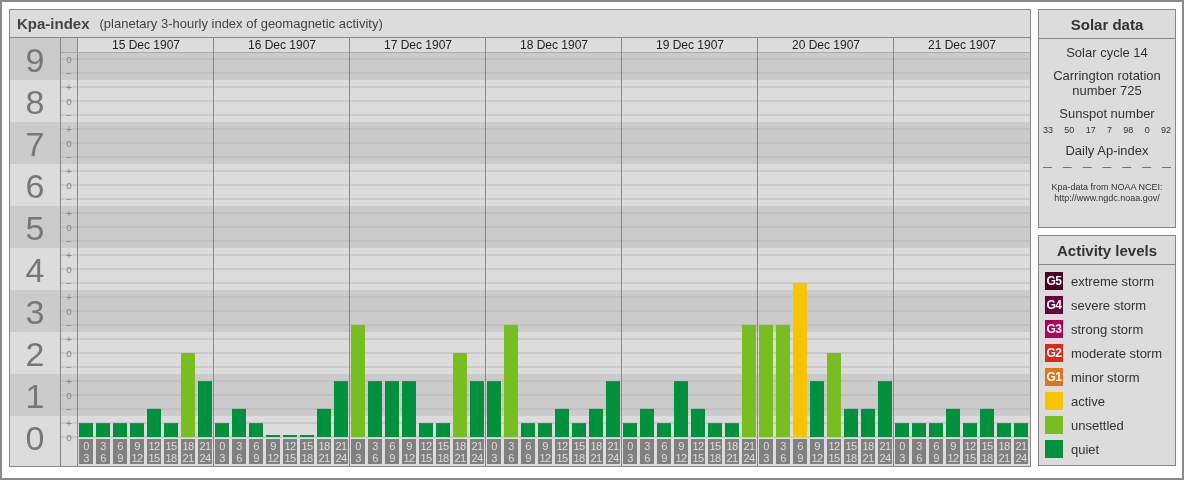 The width and height of the screenshot is (1184, 480). What do you see at coordinates (1054, 377) in the screenshot?
I see `storm-level-badge: G1` at bounding box center [1054, 377].